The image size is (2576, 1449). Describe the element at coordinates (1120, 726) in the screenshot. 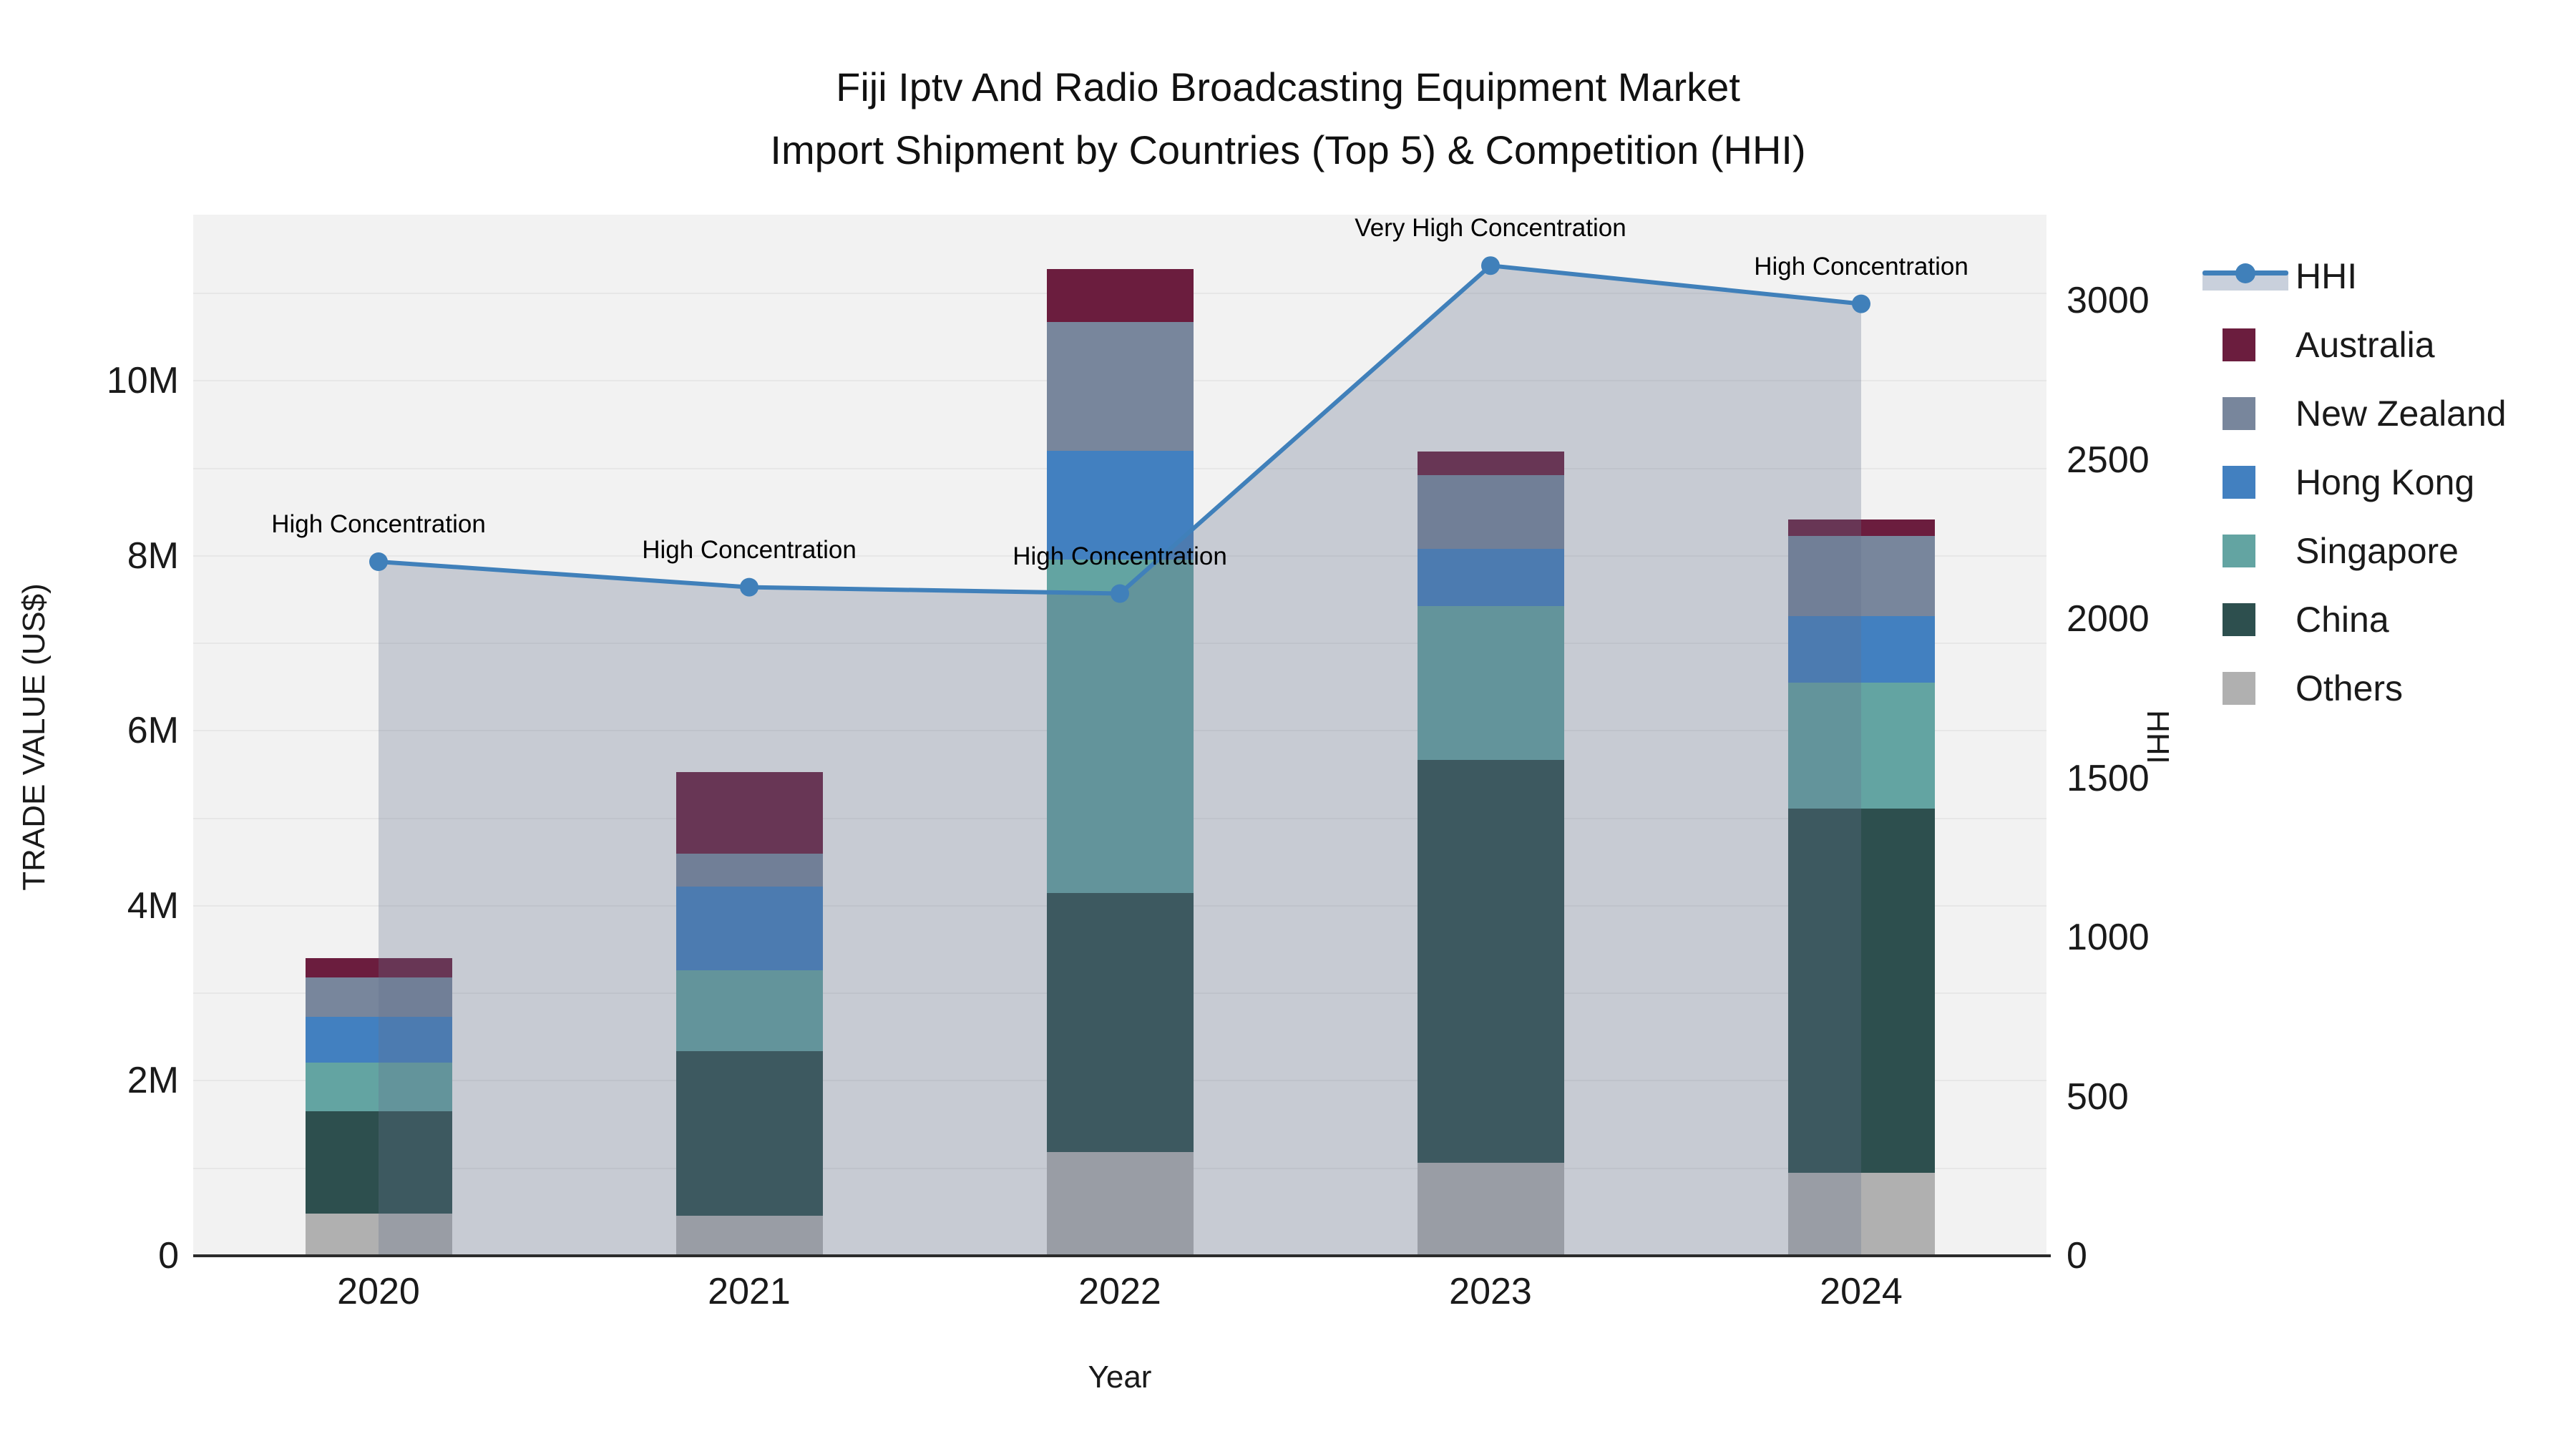

I see `bar-segment-singapore-2022` at that location.